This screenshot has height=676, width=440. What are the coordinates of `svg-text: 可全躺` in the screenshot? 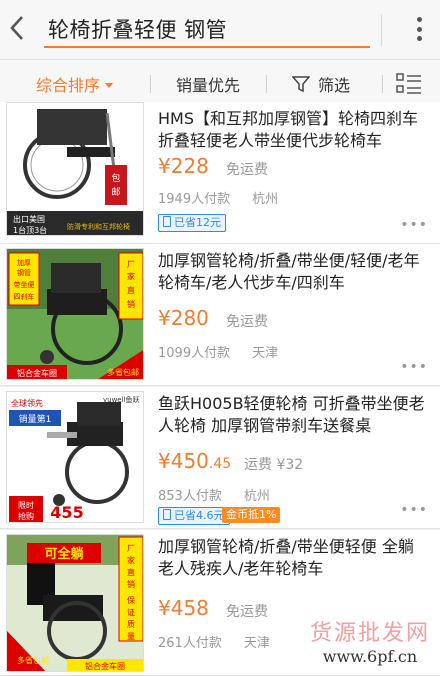 It's located at (63, 554).